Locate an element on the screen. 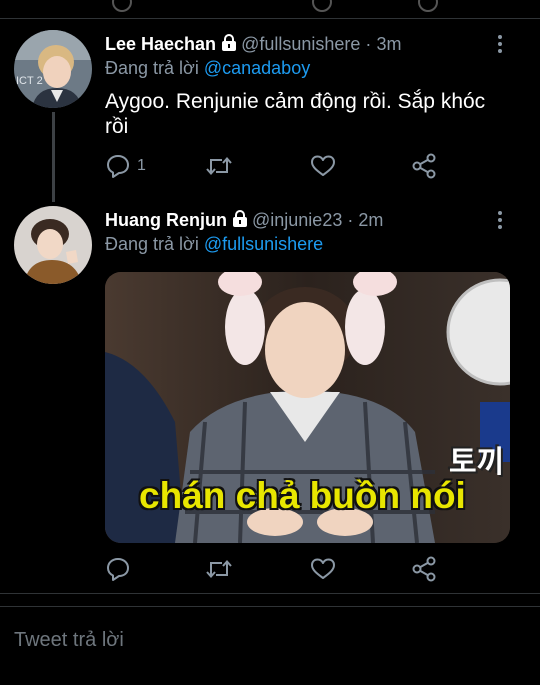 Image resolution: width=540 pixels, height=685 pixels. reply-composer is located at coordinates (270, 646).